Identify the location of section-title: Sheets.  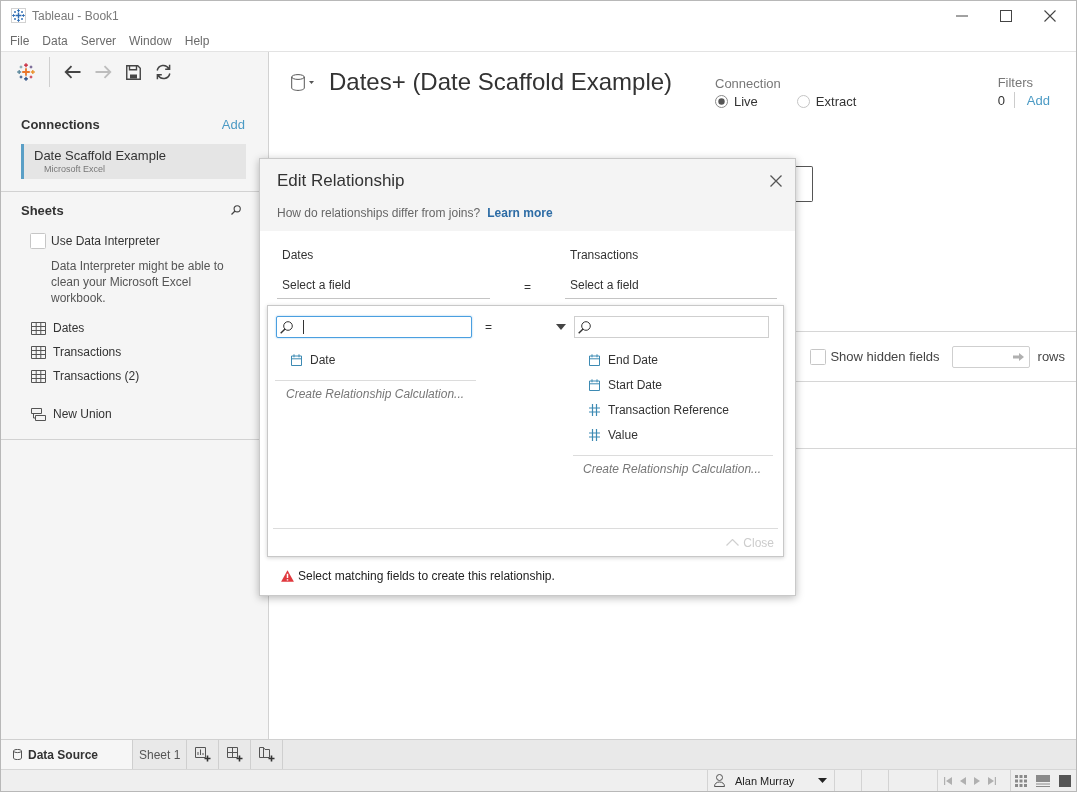
(42, 210).